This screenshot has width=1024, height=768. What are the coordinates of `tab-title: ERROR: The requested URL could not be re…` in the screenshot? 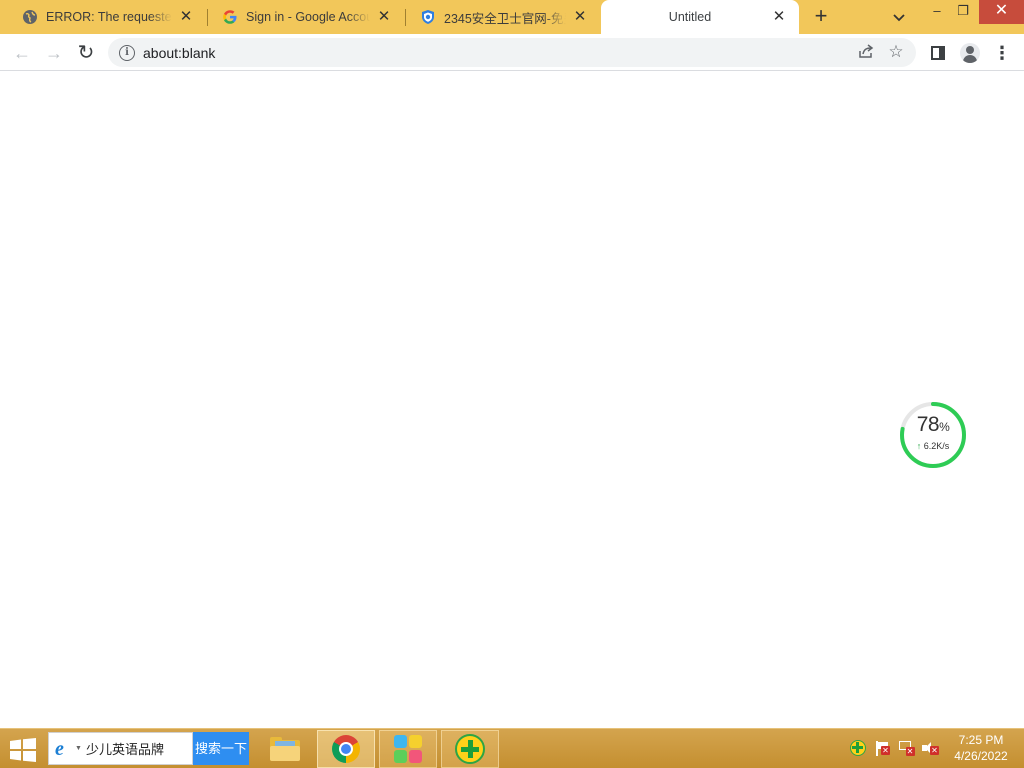 It's located at (109, 17).